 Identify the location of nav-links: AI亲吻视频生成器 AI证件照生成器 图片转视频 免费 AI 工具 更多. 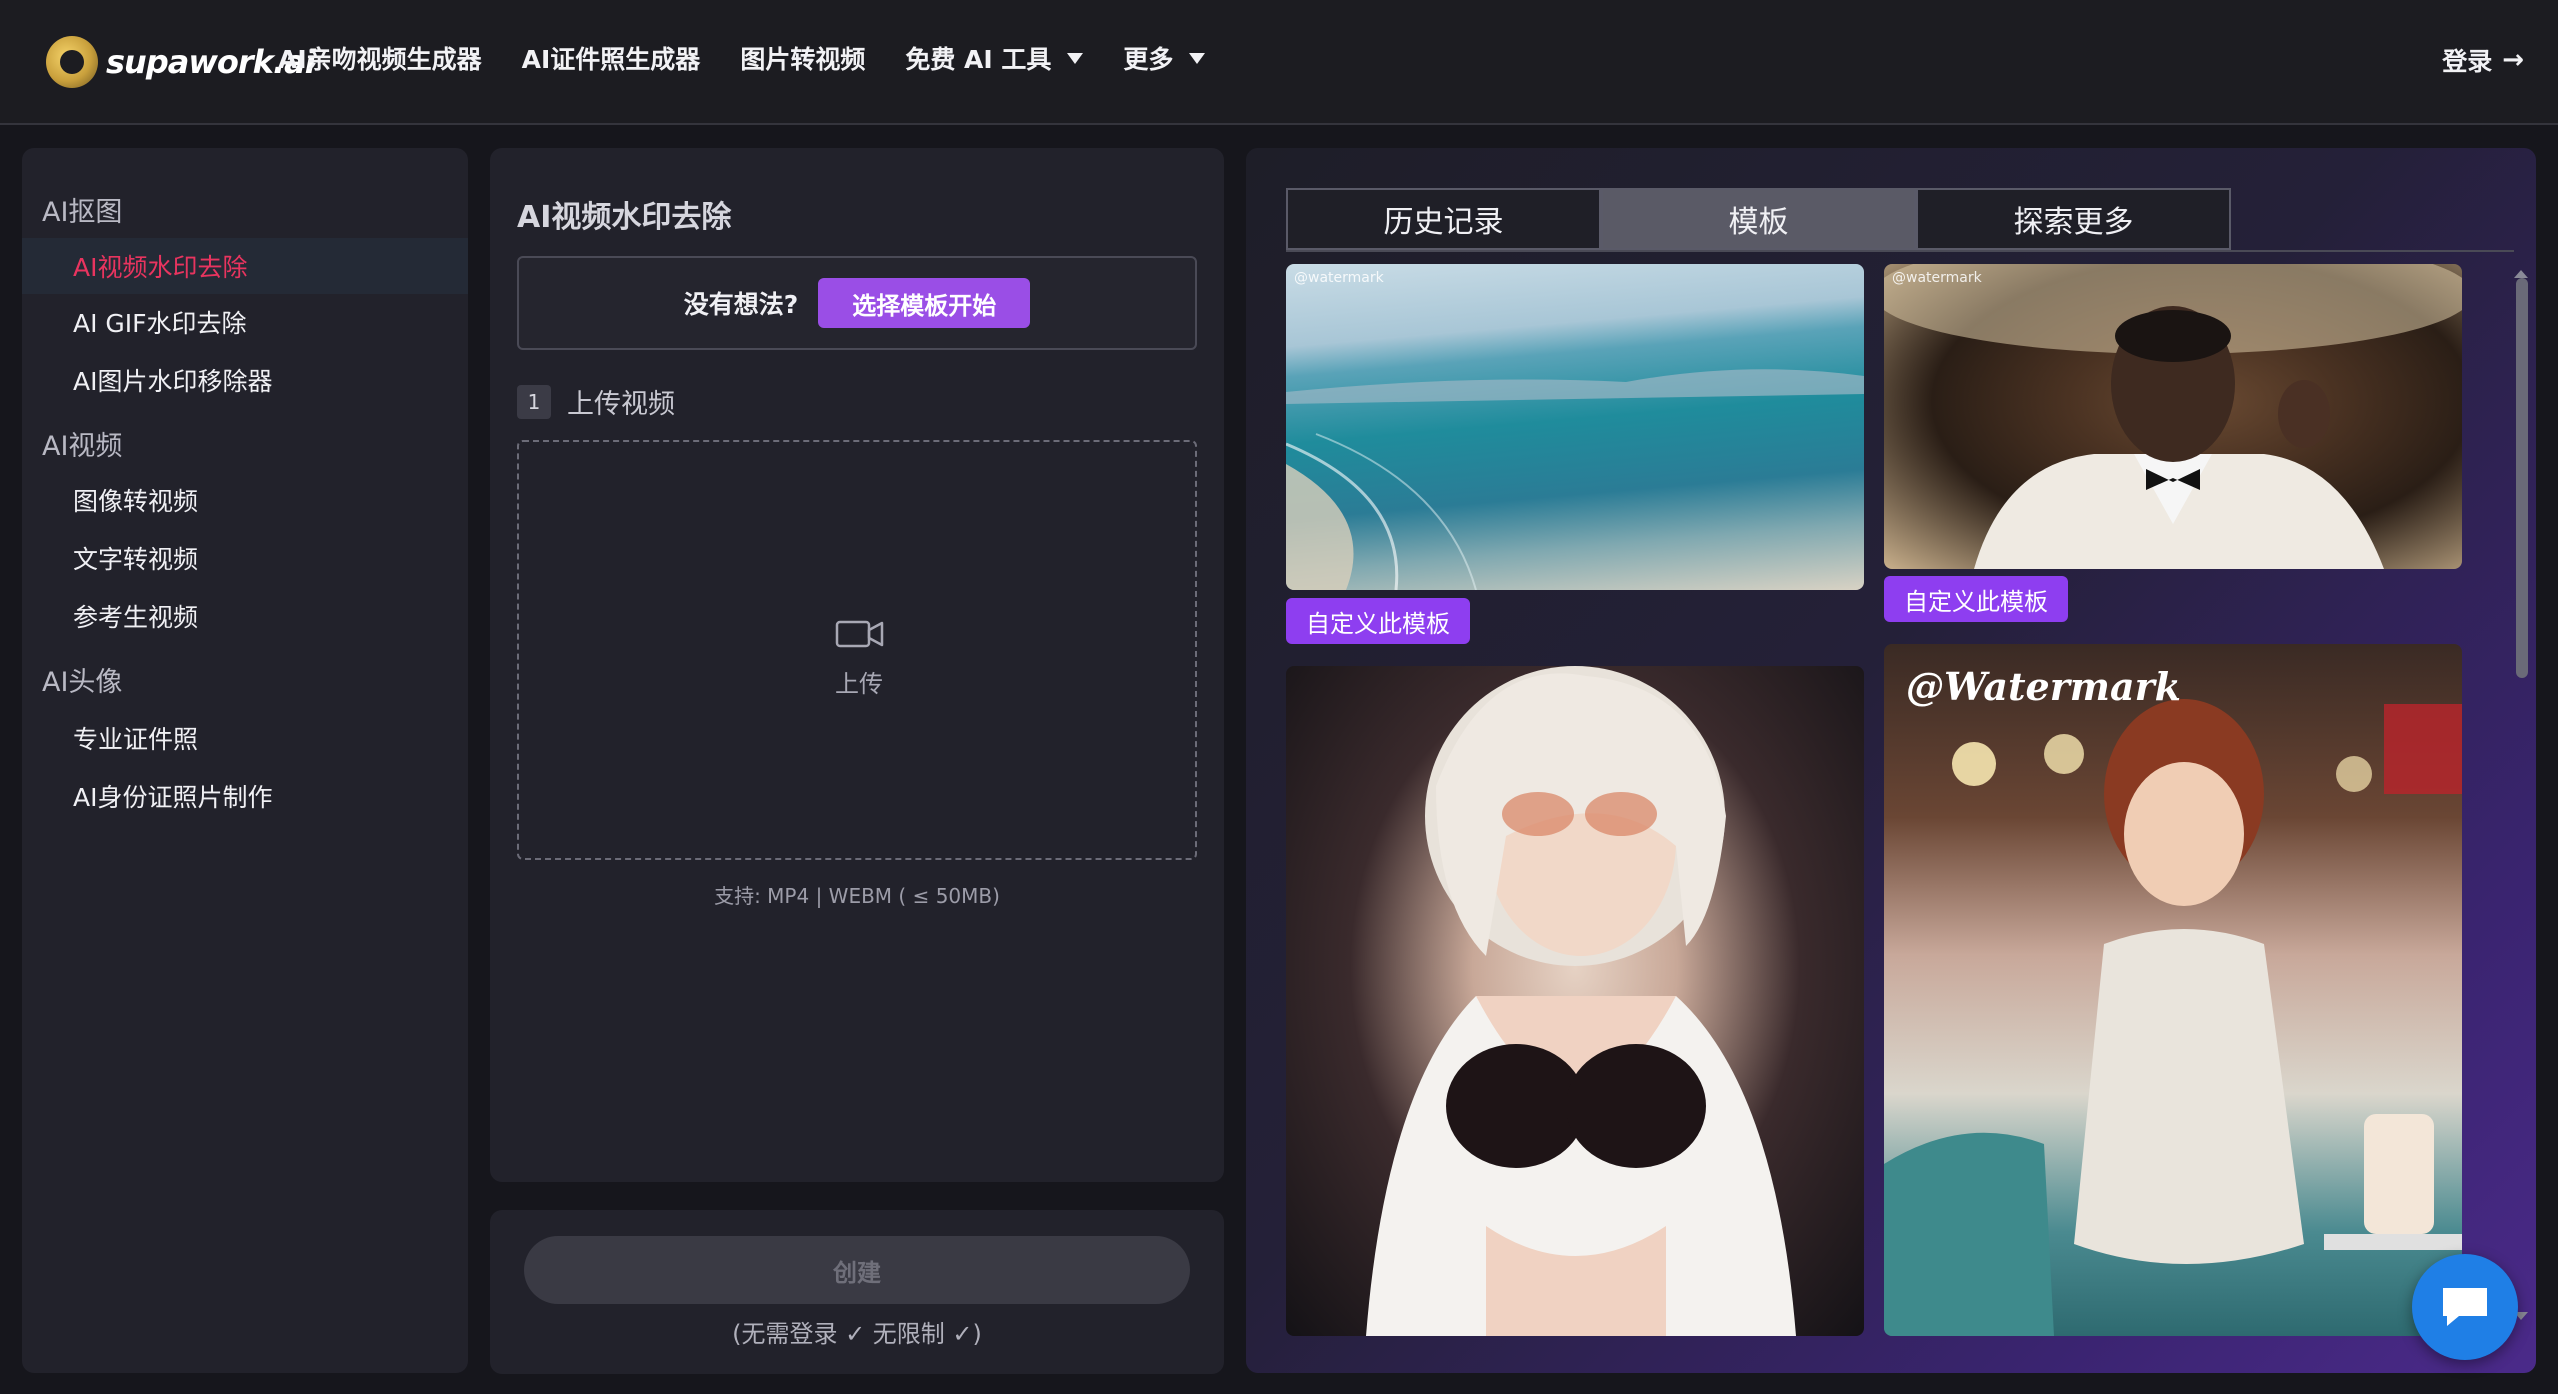
(761, 58).